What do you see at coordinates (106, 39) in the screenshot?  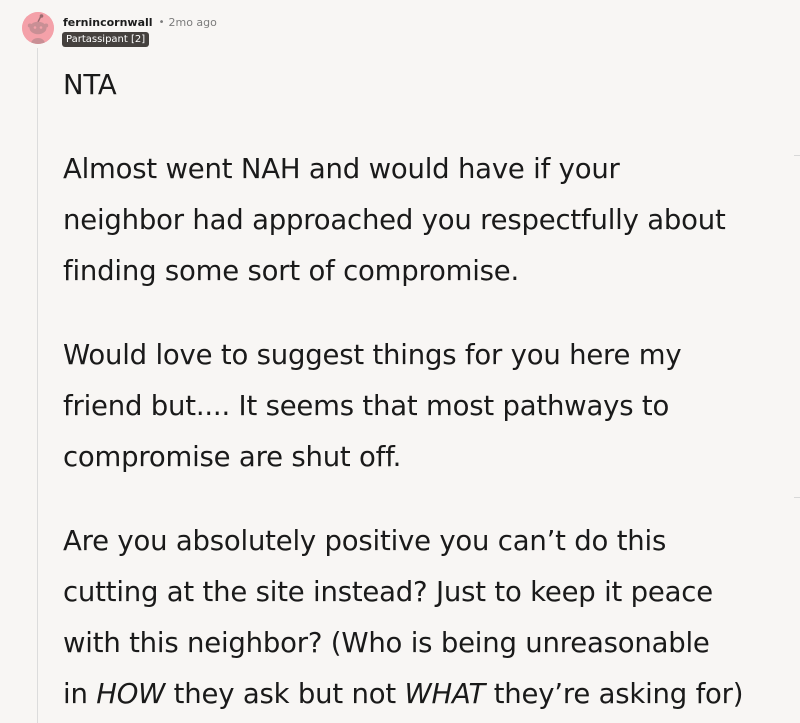 I see `user-flair-badge: Partassipant [2]` at bounding box center [106, 39].